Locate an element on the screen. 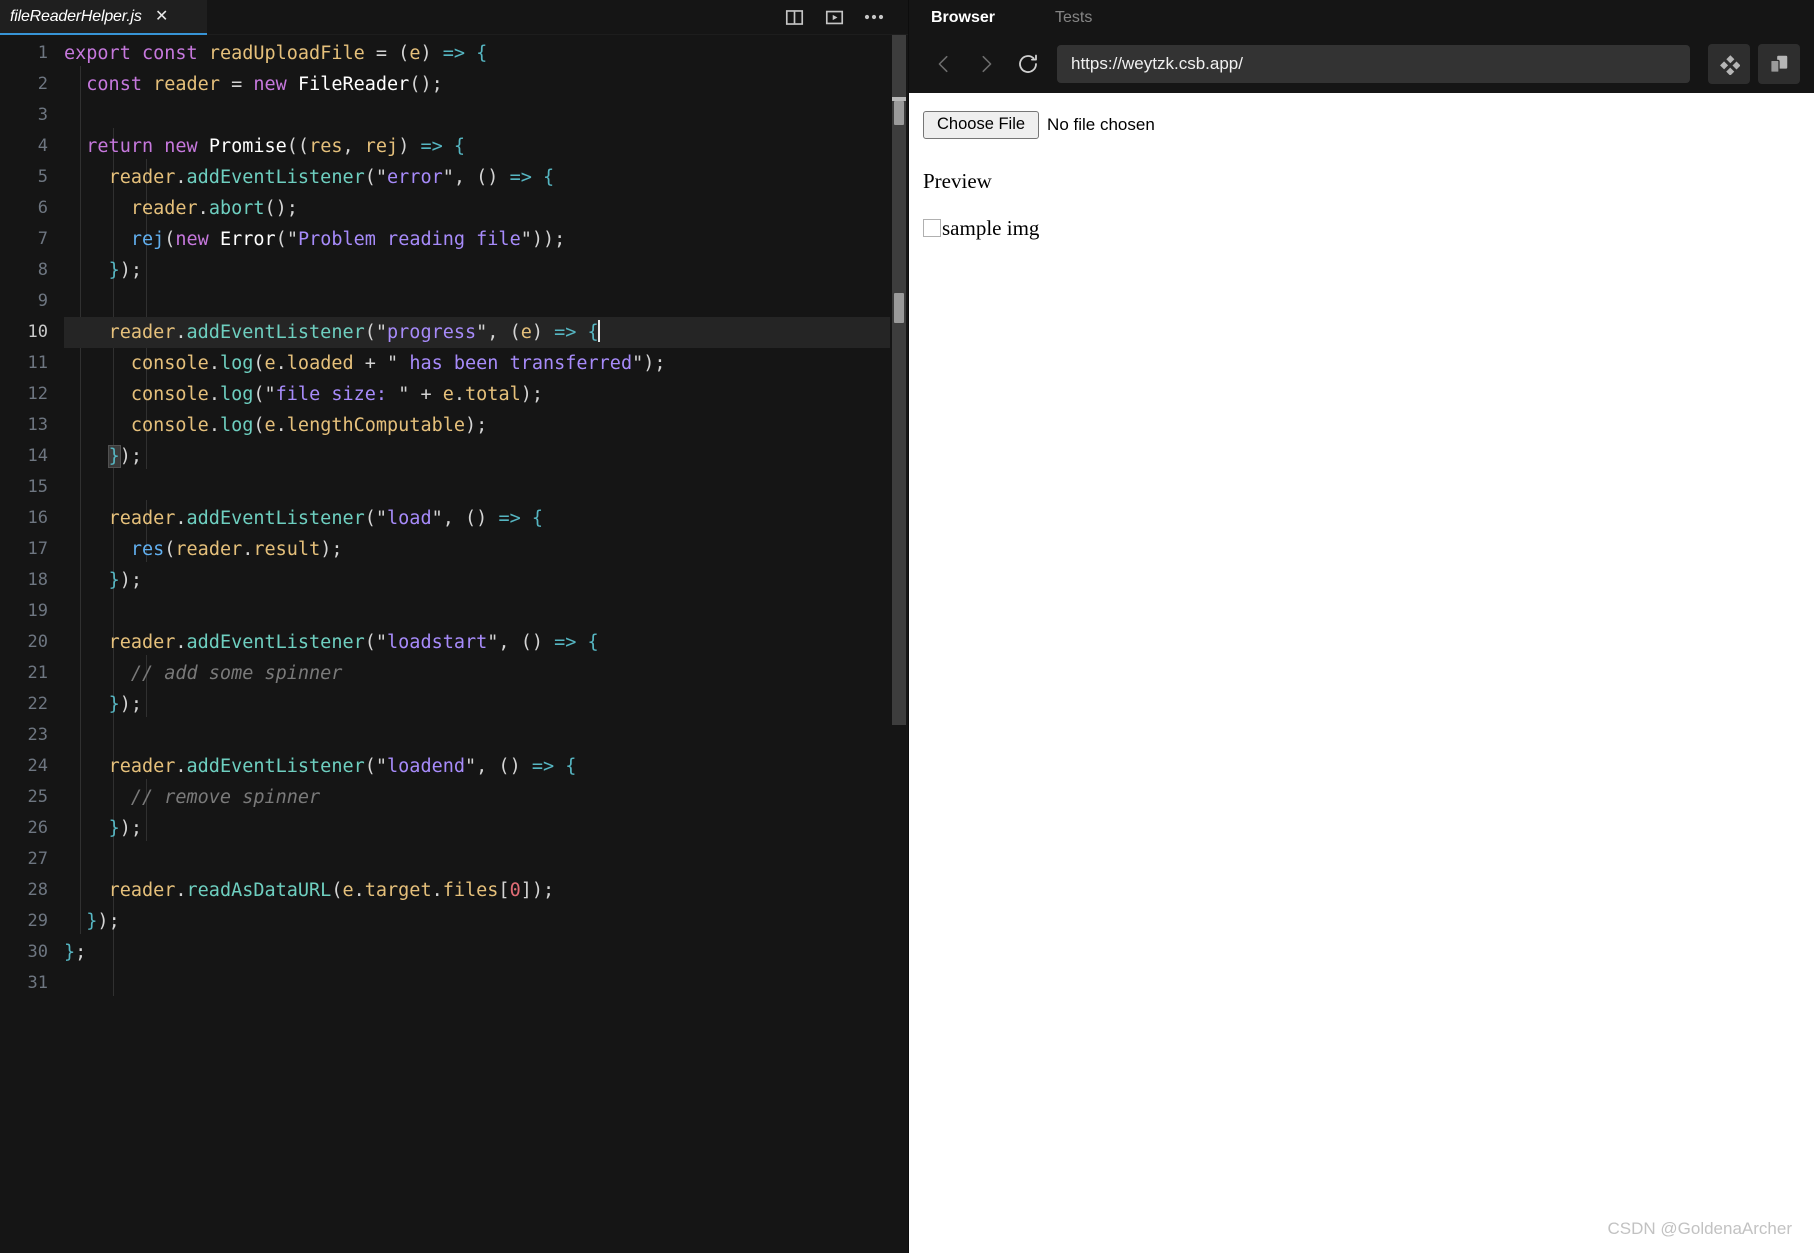 This screenshot has width=1814, height=1253. broken-image-icon is located at coordinates (932, 228).